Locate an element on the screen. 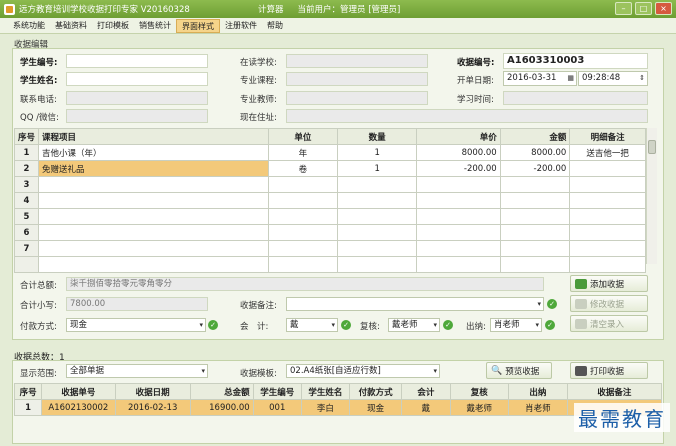 The height and width of the screenshot is (446, 676). time-picker: 09:28:48 ⇕ is located at coordinates (613, 78).